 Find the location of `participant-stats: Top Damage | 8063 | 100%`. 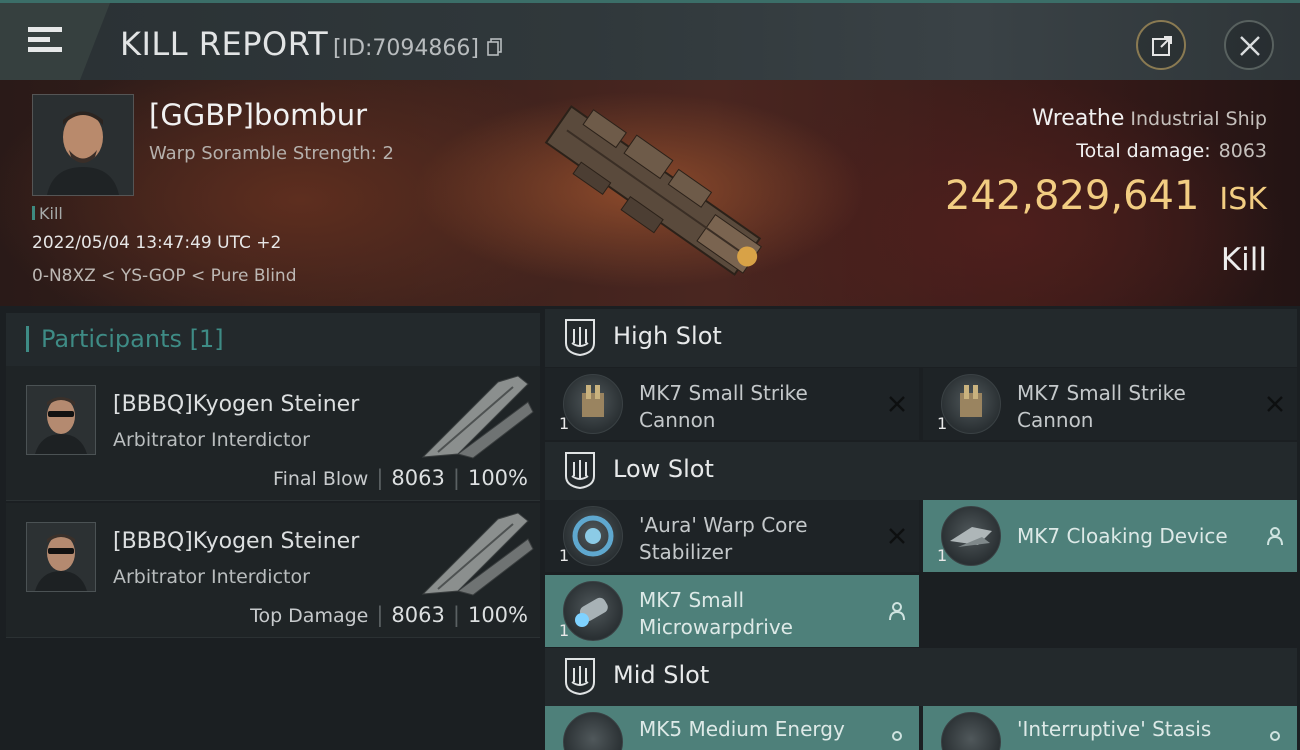

participant-stats: Top Damage | 8063 | 100% is located at coordinates (389, 615).